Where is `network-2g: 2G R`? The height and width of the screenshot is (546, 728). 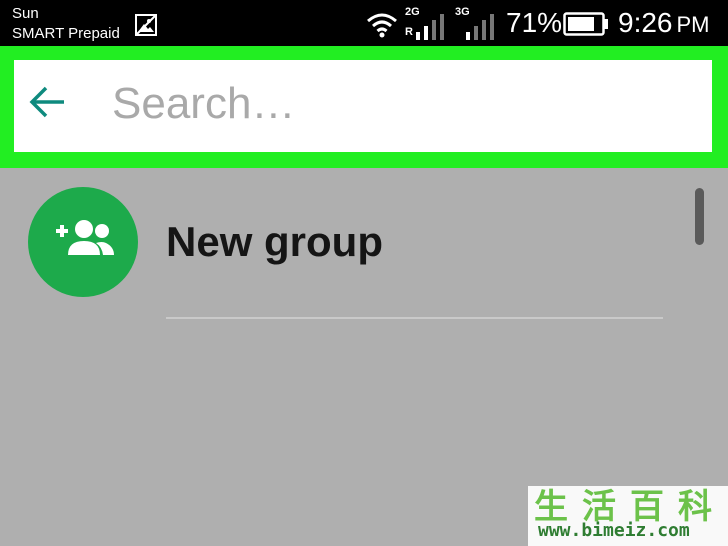 network-2g: 2G R is located at coordinates (425, 23).